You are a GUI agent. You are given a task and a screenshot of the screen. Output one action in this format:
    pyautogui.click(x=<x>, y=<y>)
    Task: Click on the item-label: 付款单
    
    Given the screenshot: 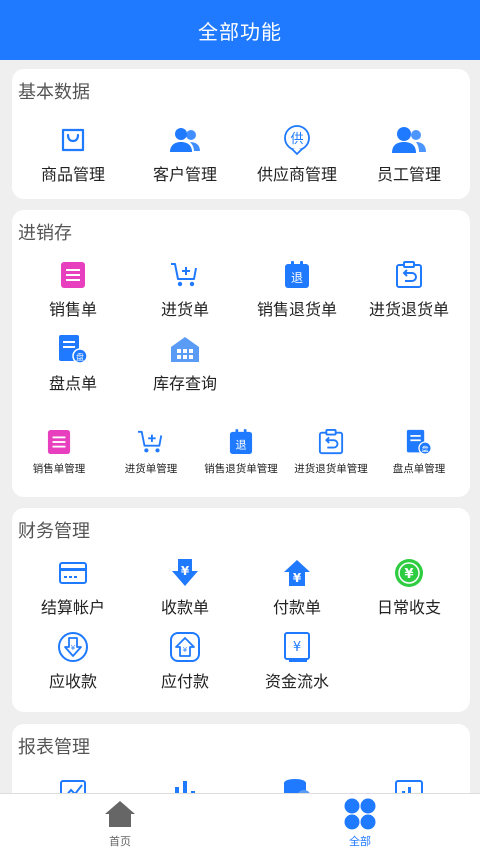 What is the action you would take?
    pyautogui.click(x=296, y=607)
    